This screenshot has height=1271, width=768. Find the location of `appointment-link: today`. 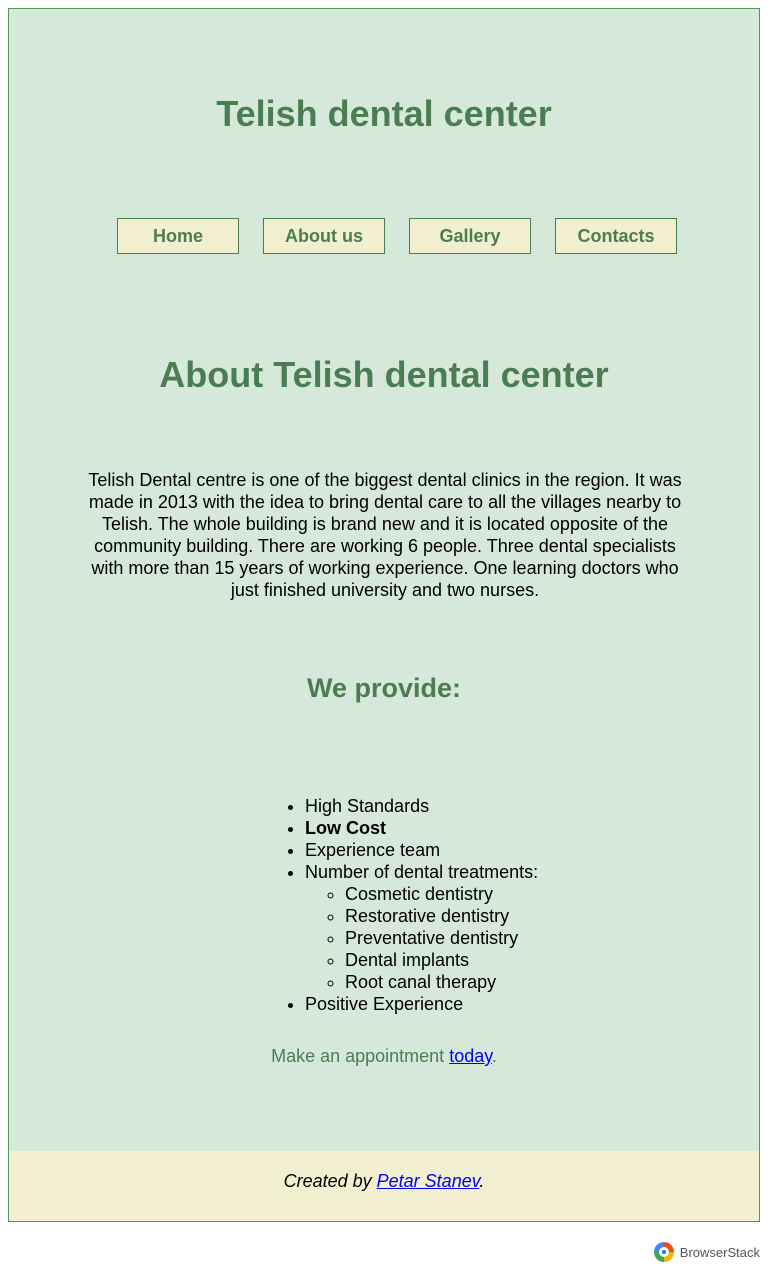

appointment-link: today is located at coordinates (470, 1056).